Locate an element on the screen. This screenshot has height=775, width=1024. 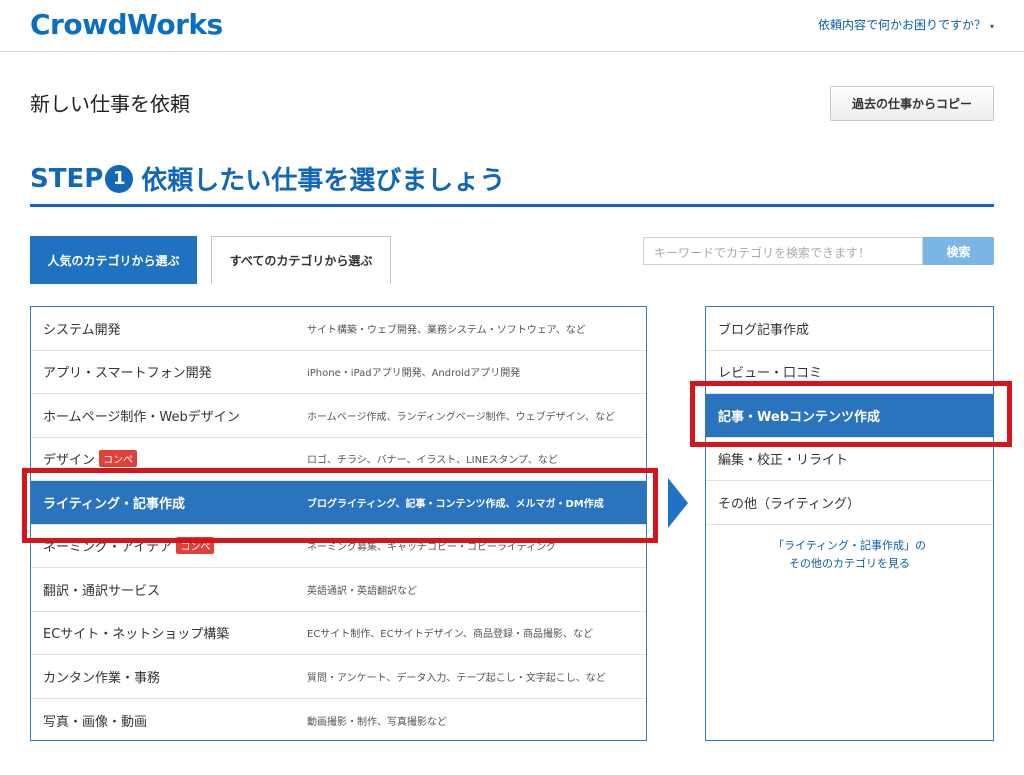
category-row-simple-tasks: カンタン作業・事務 質問・アンケート、データ入力、テープ起こし・文字起こし、など is located at coordinates (338, 677).